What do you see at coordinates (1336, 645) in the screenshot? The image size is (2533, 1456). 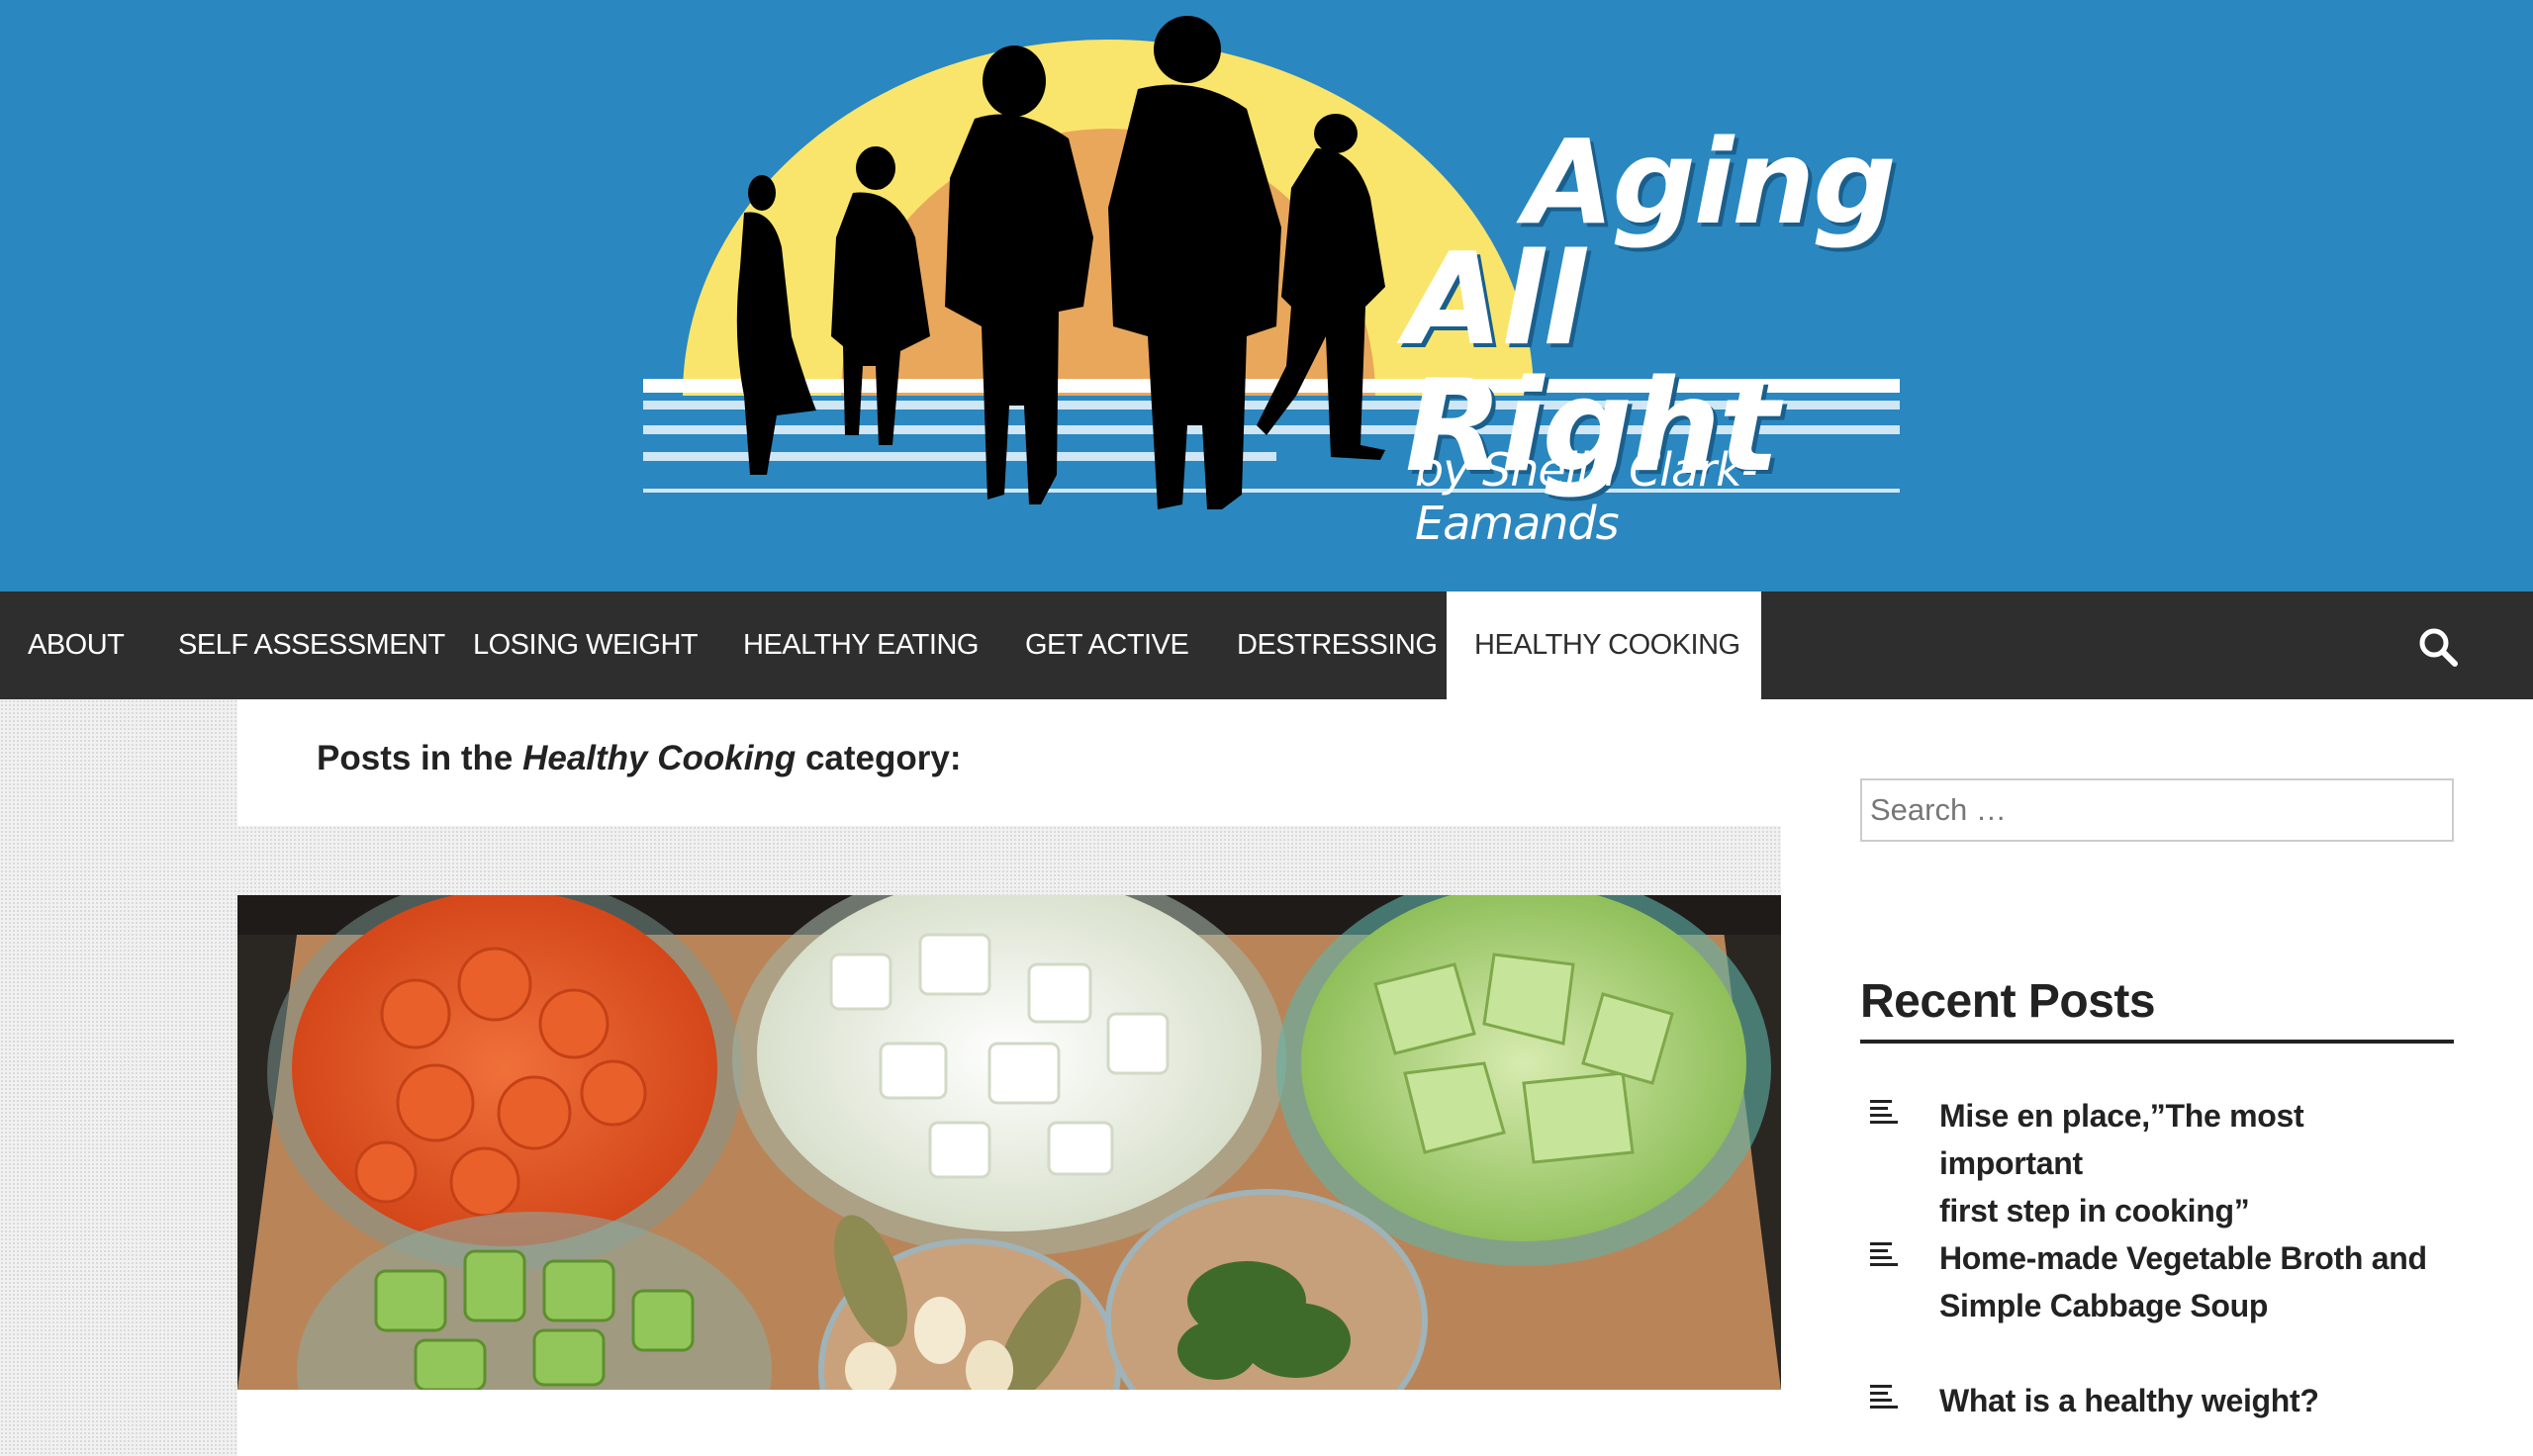 I see `nav-item-destressing: DESTRESSING` at bounding box center [1336, 645].